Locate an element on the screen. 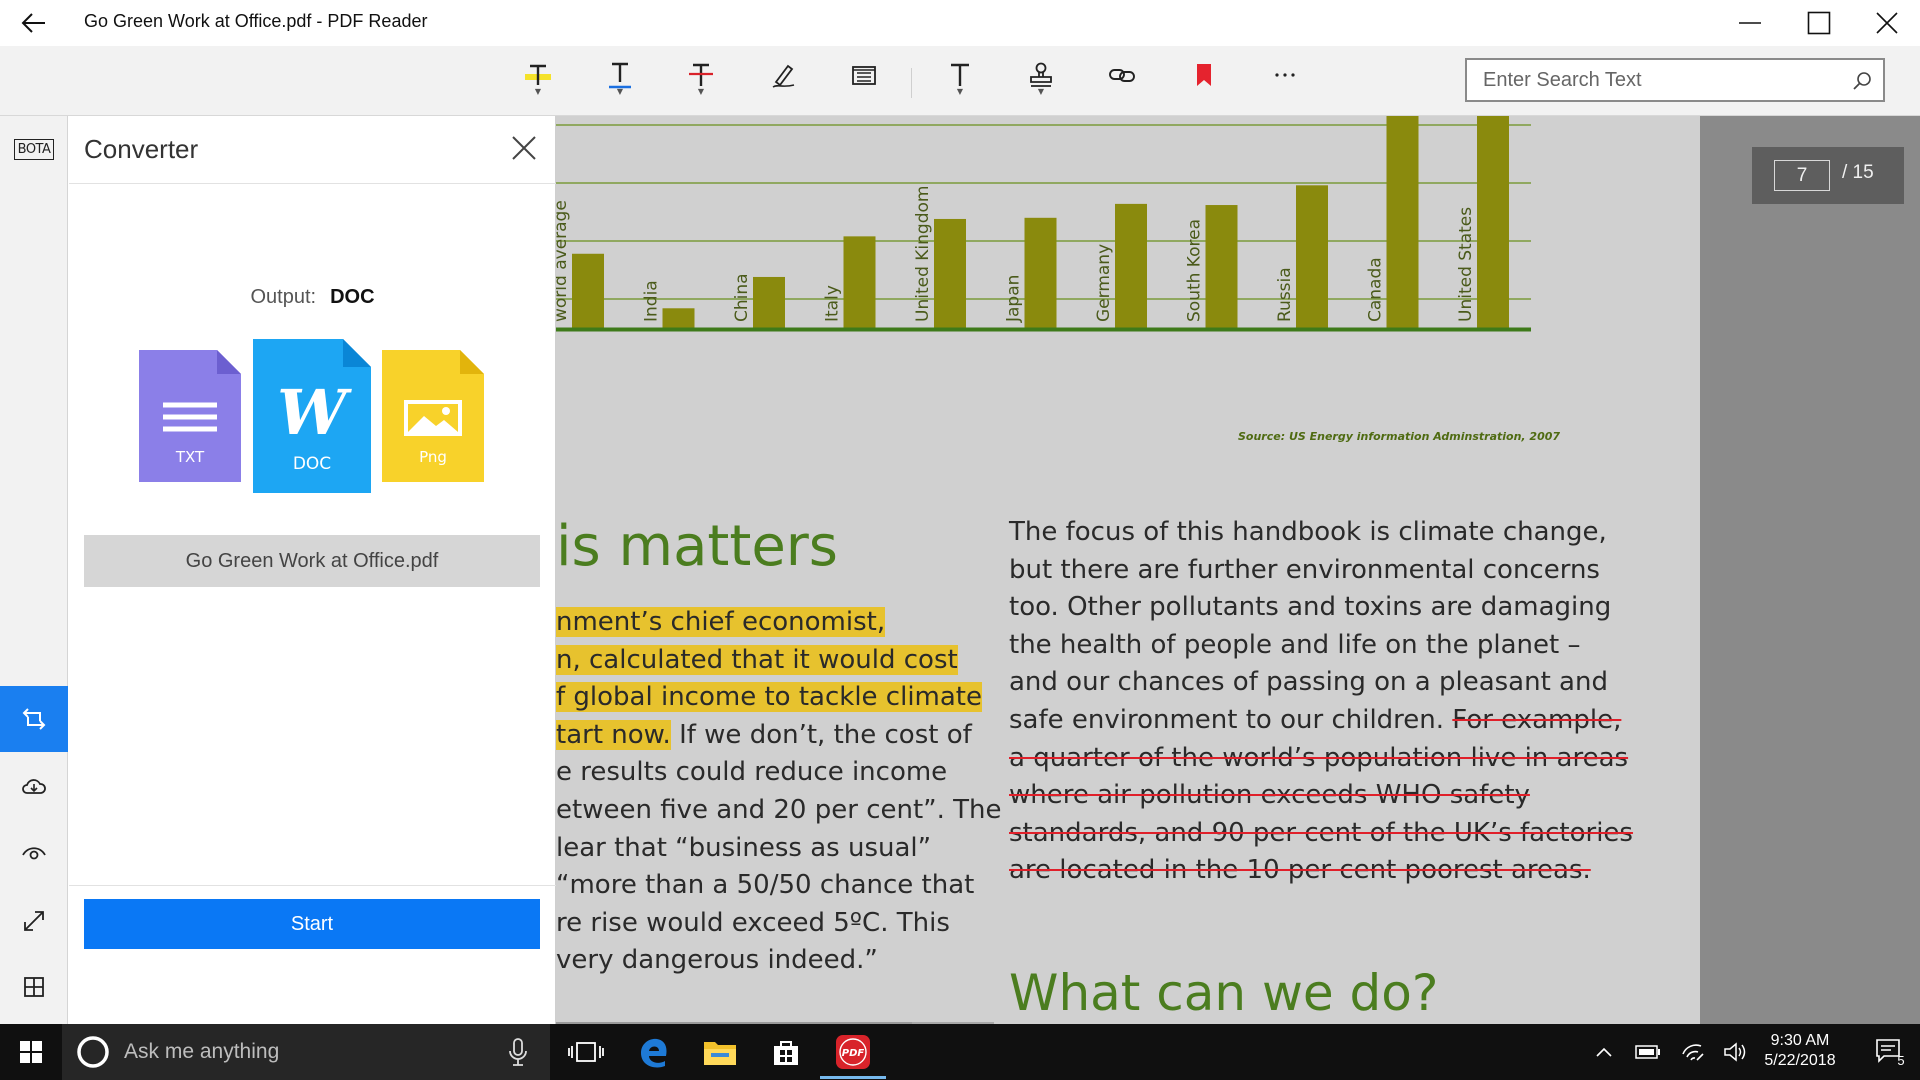  converter-close-button is located at coordinates (524, 148).